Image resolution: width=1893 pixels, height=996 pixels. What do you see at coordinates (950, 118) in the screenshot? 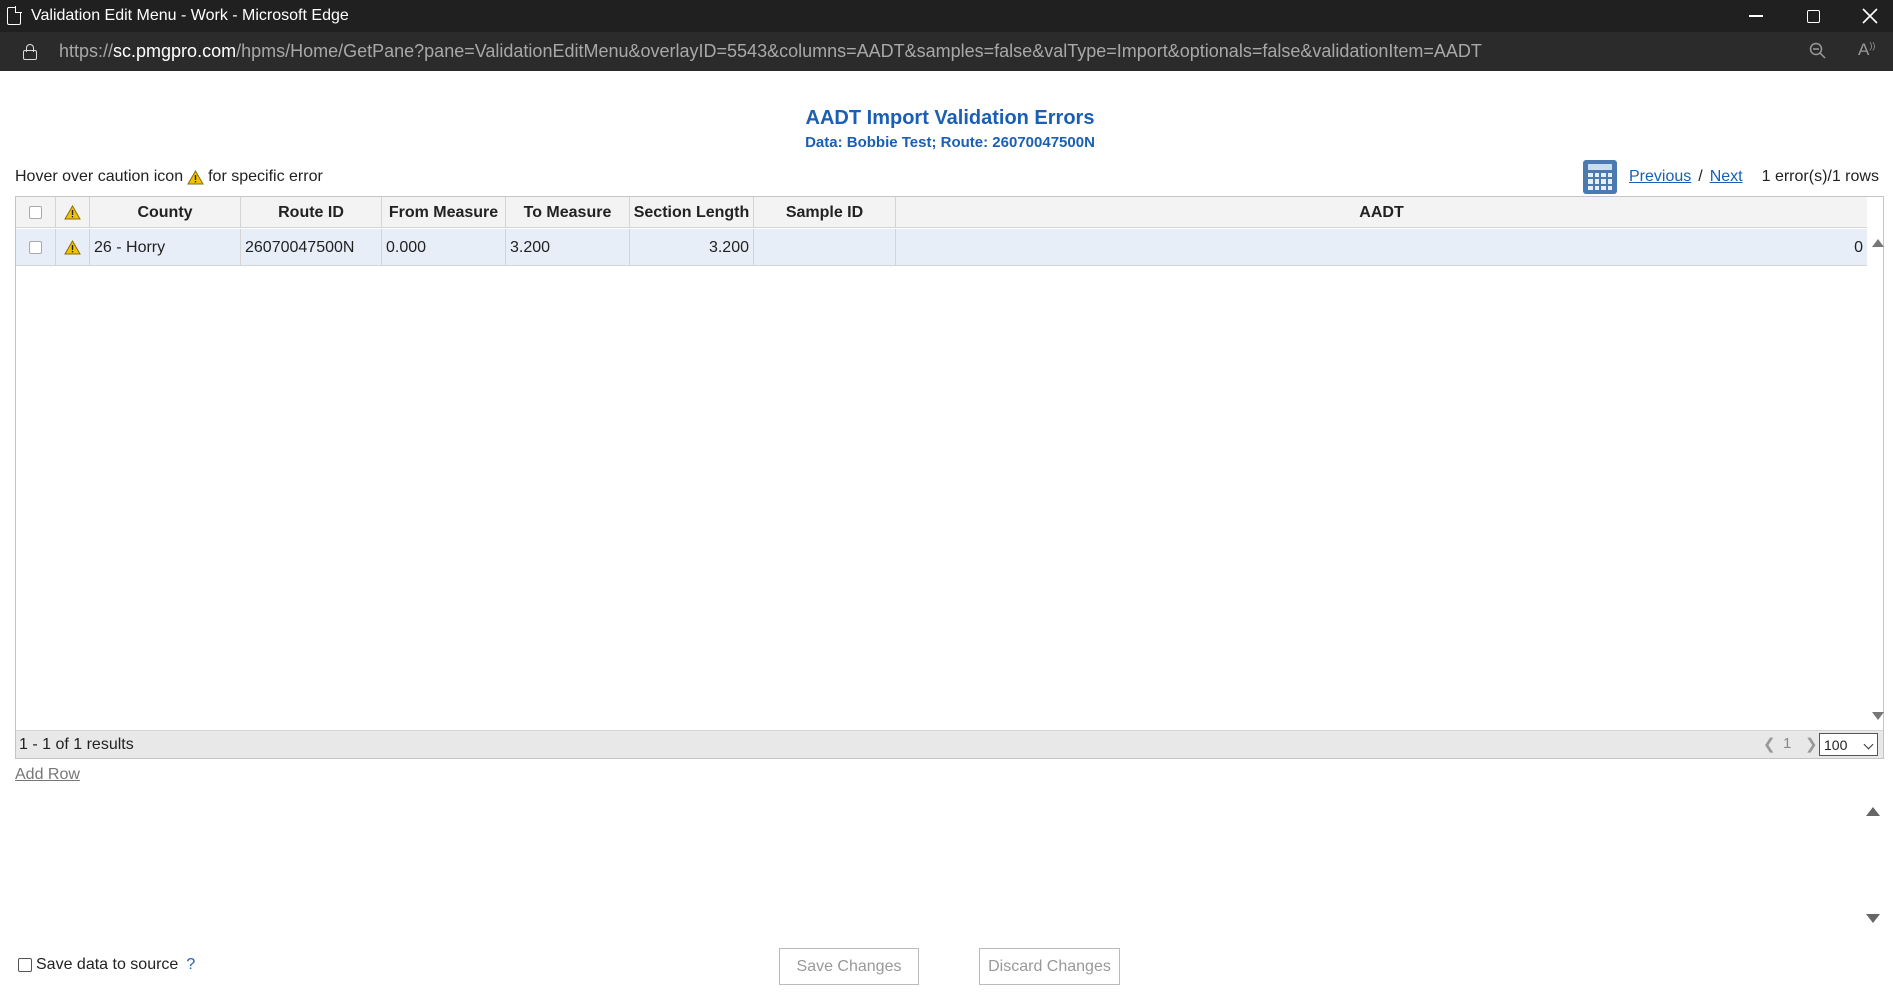
I see `page-title: AADT Import Validation Errors` at bounding box center [950, 118].